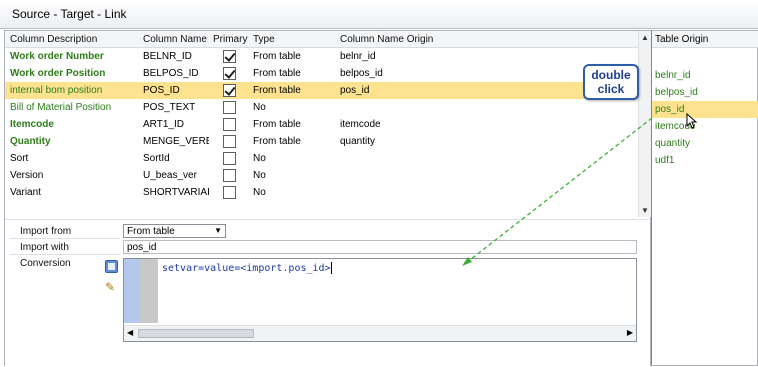 Image resolution: width=758 pixels, height=367 pixels. Describe the element at coordinates (692, 121) in the screenshot. I see `mouse-cursor-icon` at that location.